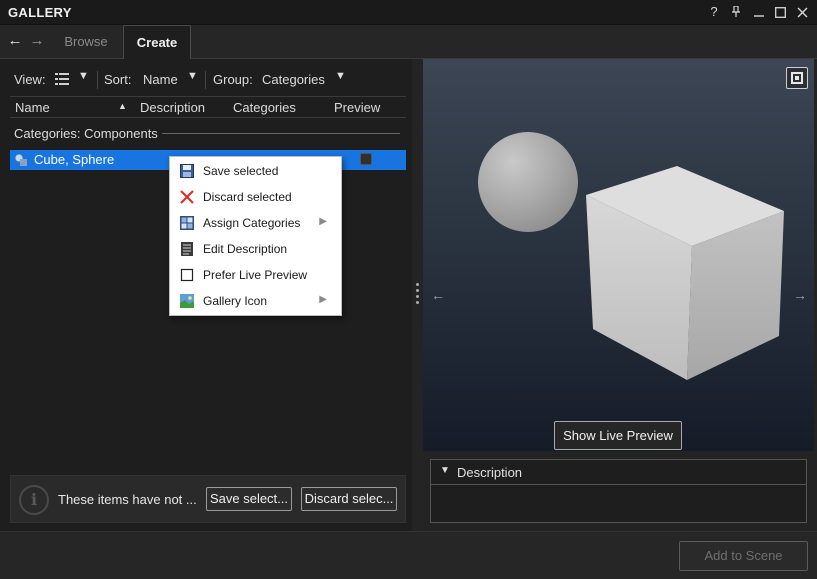 Image resolution: width=817 pixels, height=579 pixels. Describe the element at coordinates (187, 171) in the screenshot. I see `save-icon` at that location.